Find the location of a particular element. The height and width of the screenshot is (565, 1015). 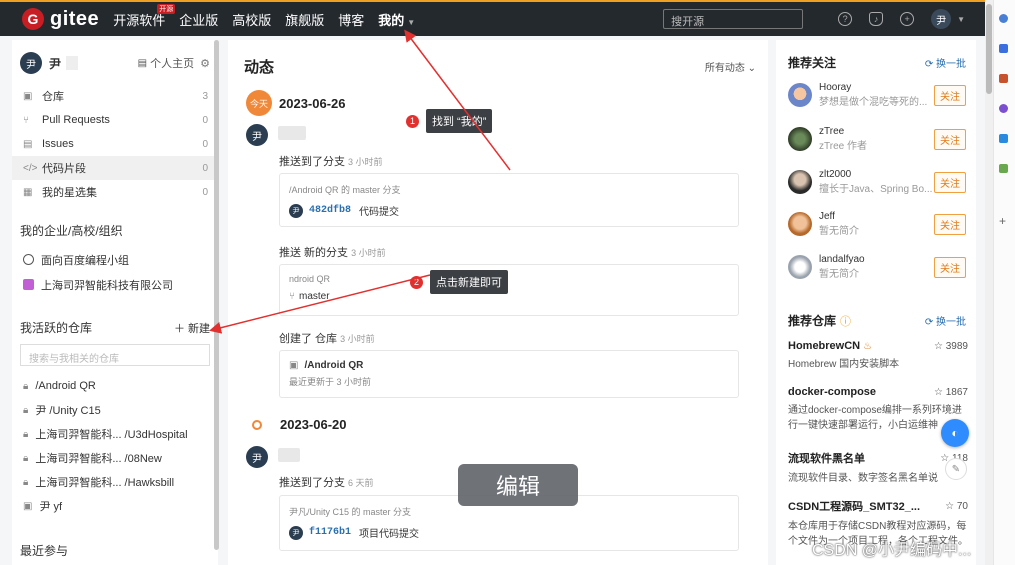

recommend-user-name: Hooray is located at coordinates (876, 87).